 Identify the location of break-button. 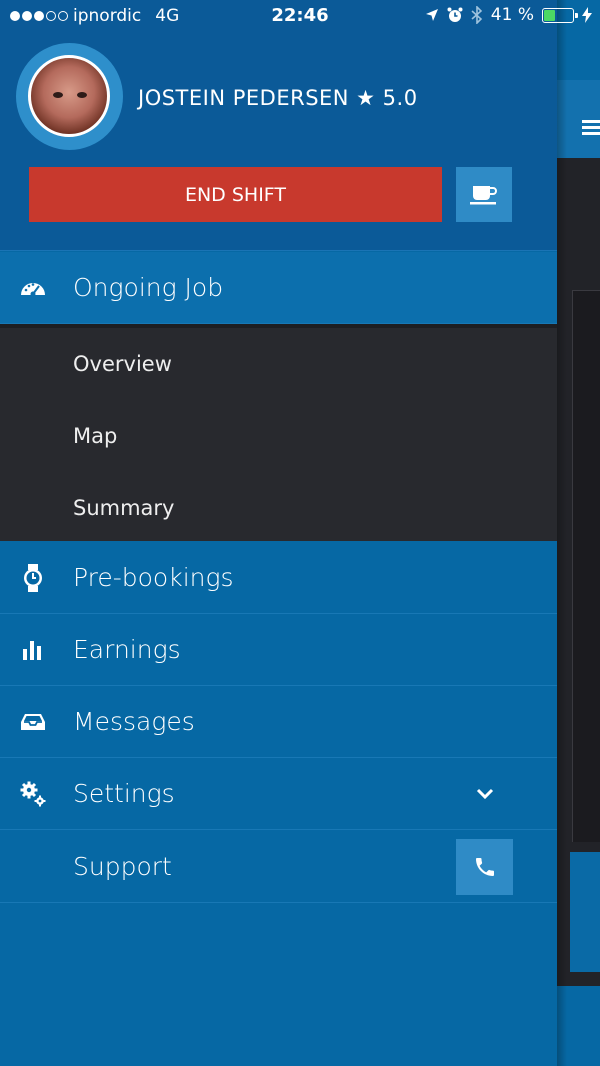
(484, 194).